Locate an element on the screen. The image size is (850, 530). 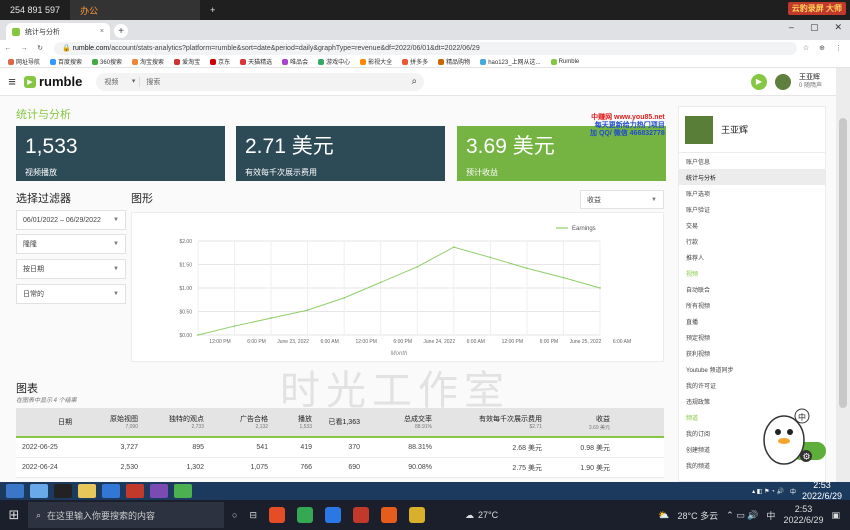
sidebar-item: 所有视频 is located at coordinates (752, 305).